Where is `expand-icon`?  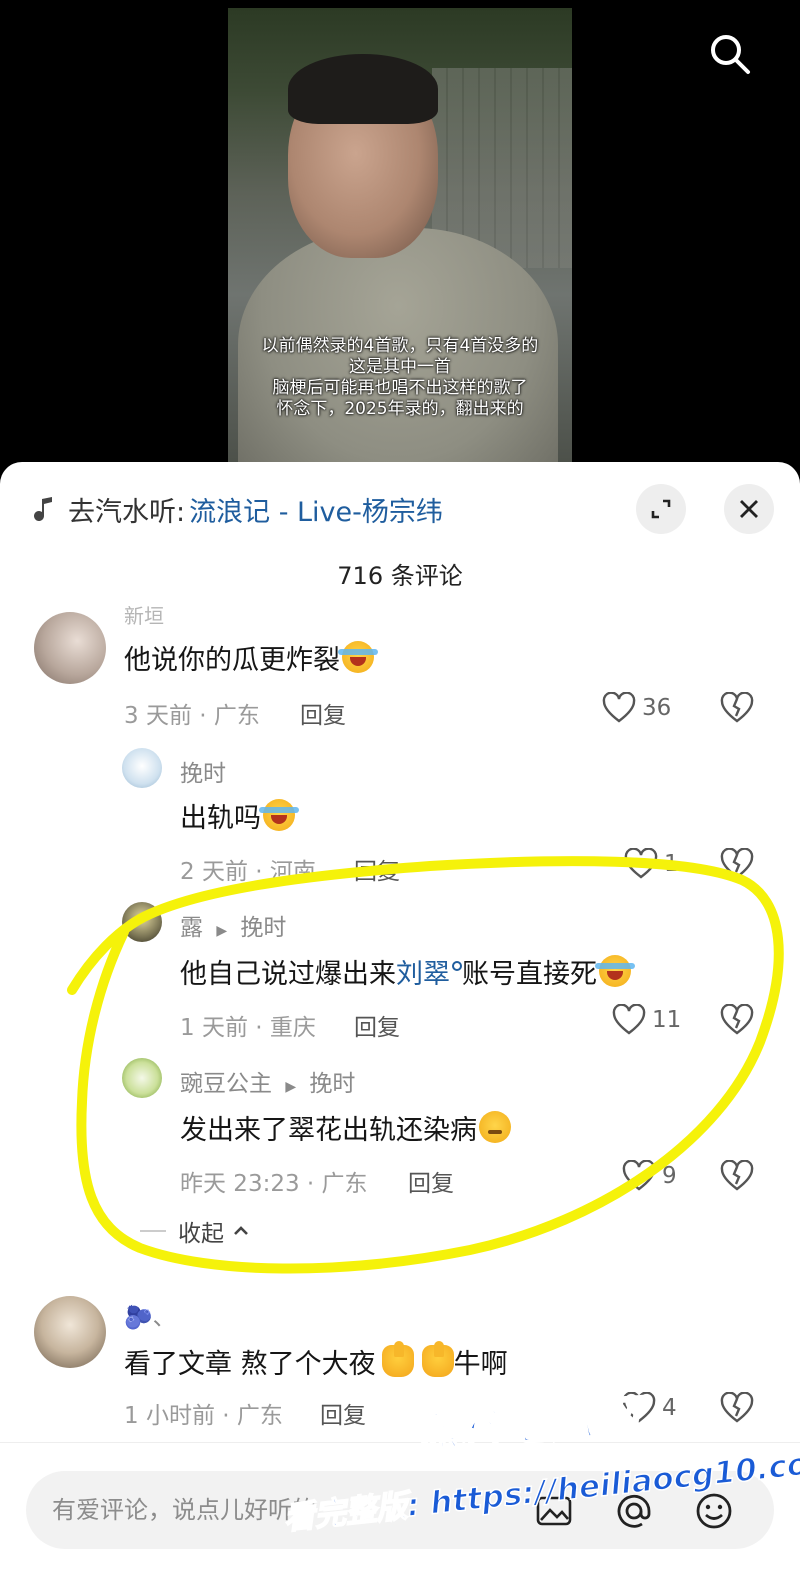
expand-icon is located at coordinates (661, 509).